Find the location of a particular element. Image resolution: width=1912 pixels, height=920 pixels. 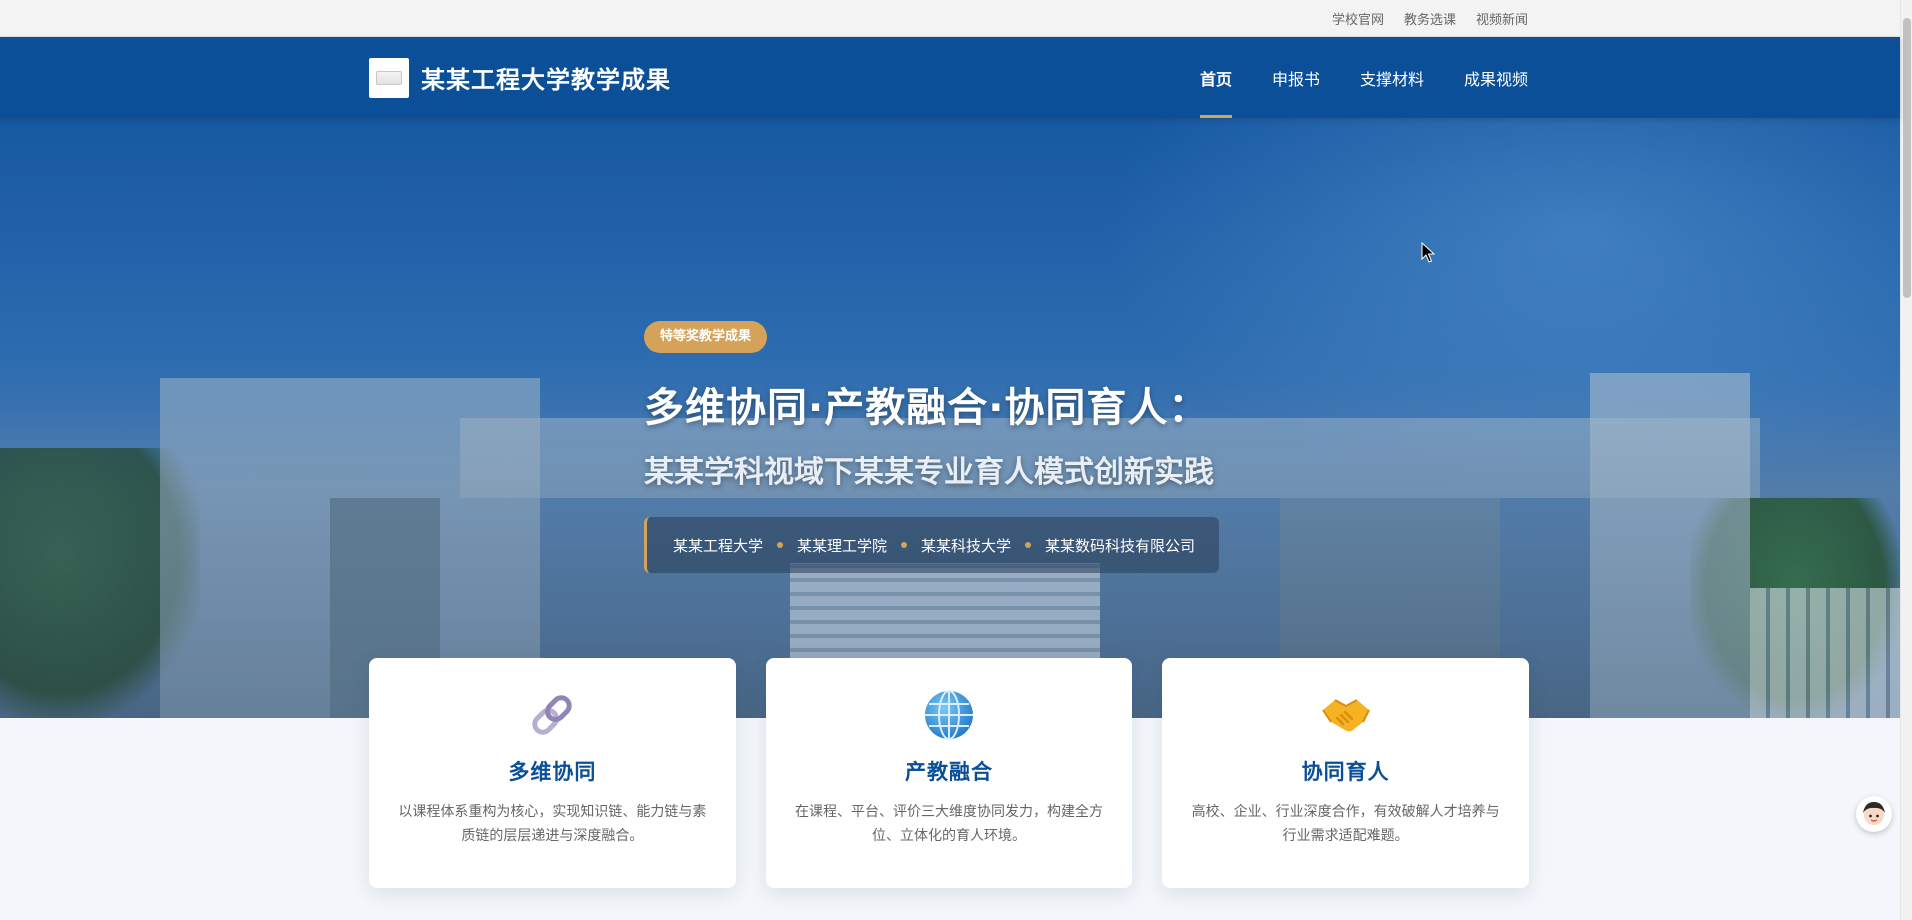

utility-link-school-site: 学校官网 is located at coordinates (1358, 18).